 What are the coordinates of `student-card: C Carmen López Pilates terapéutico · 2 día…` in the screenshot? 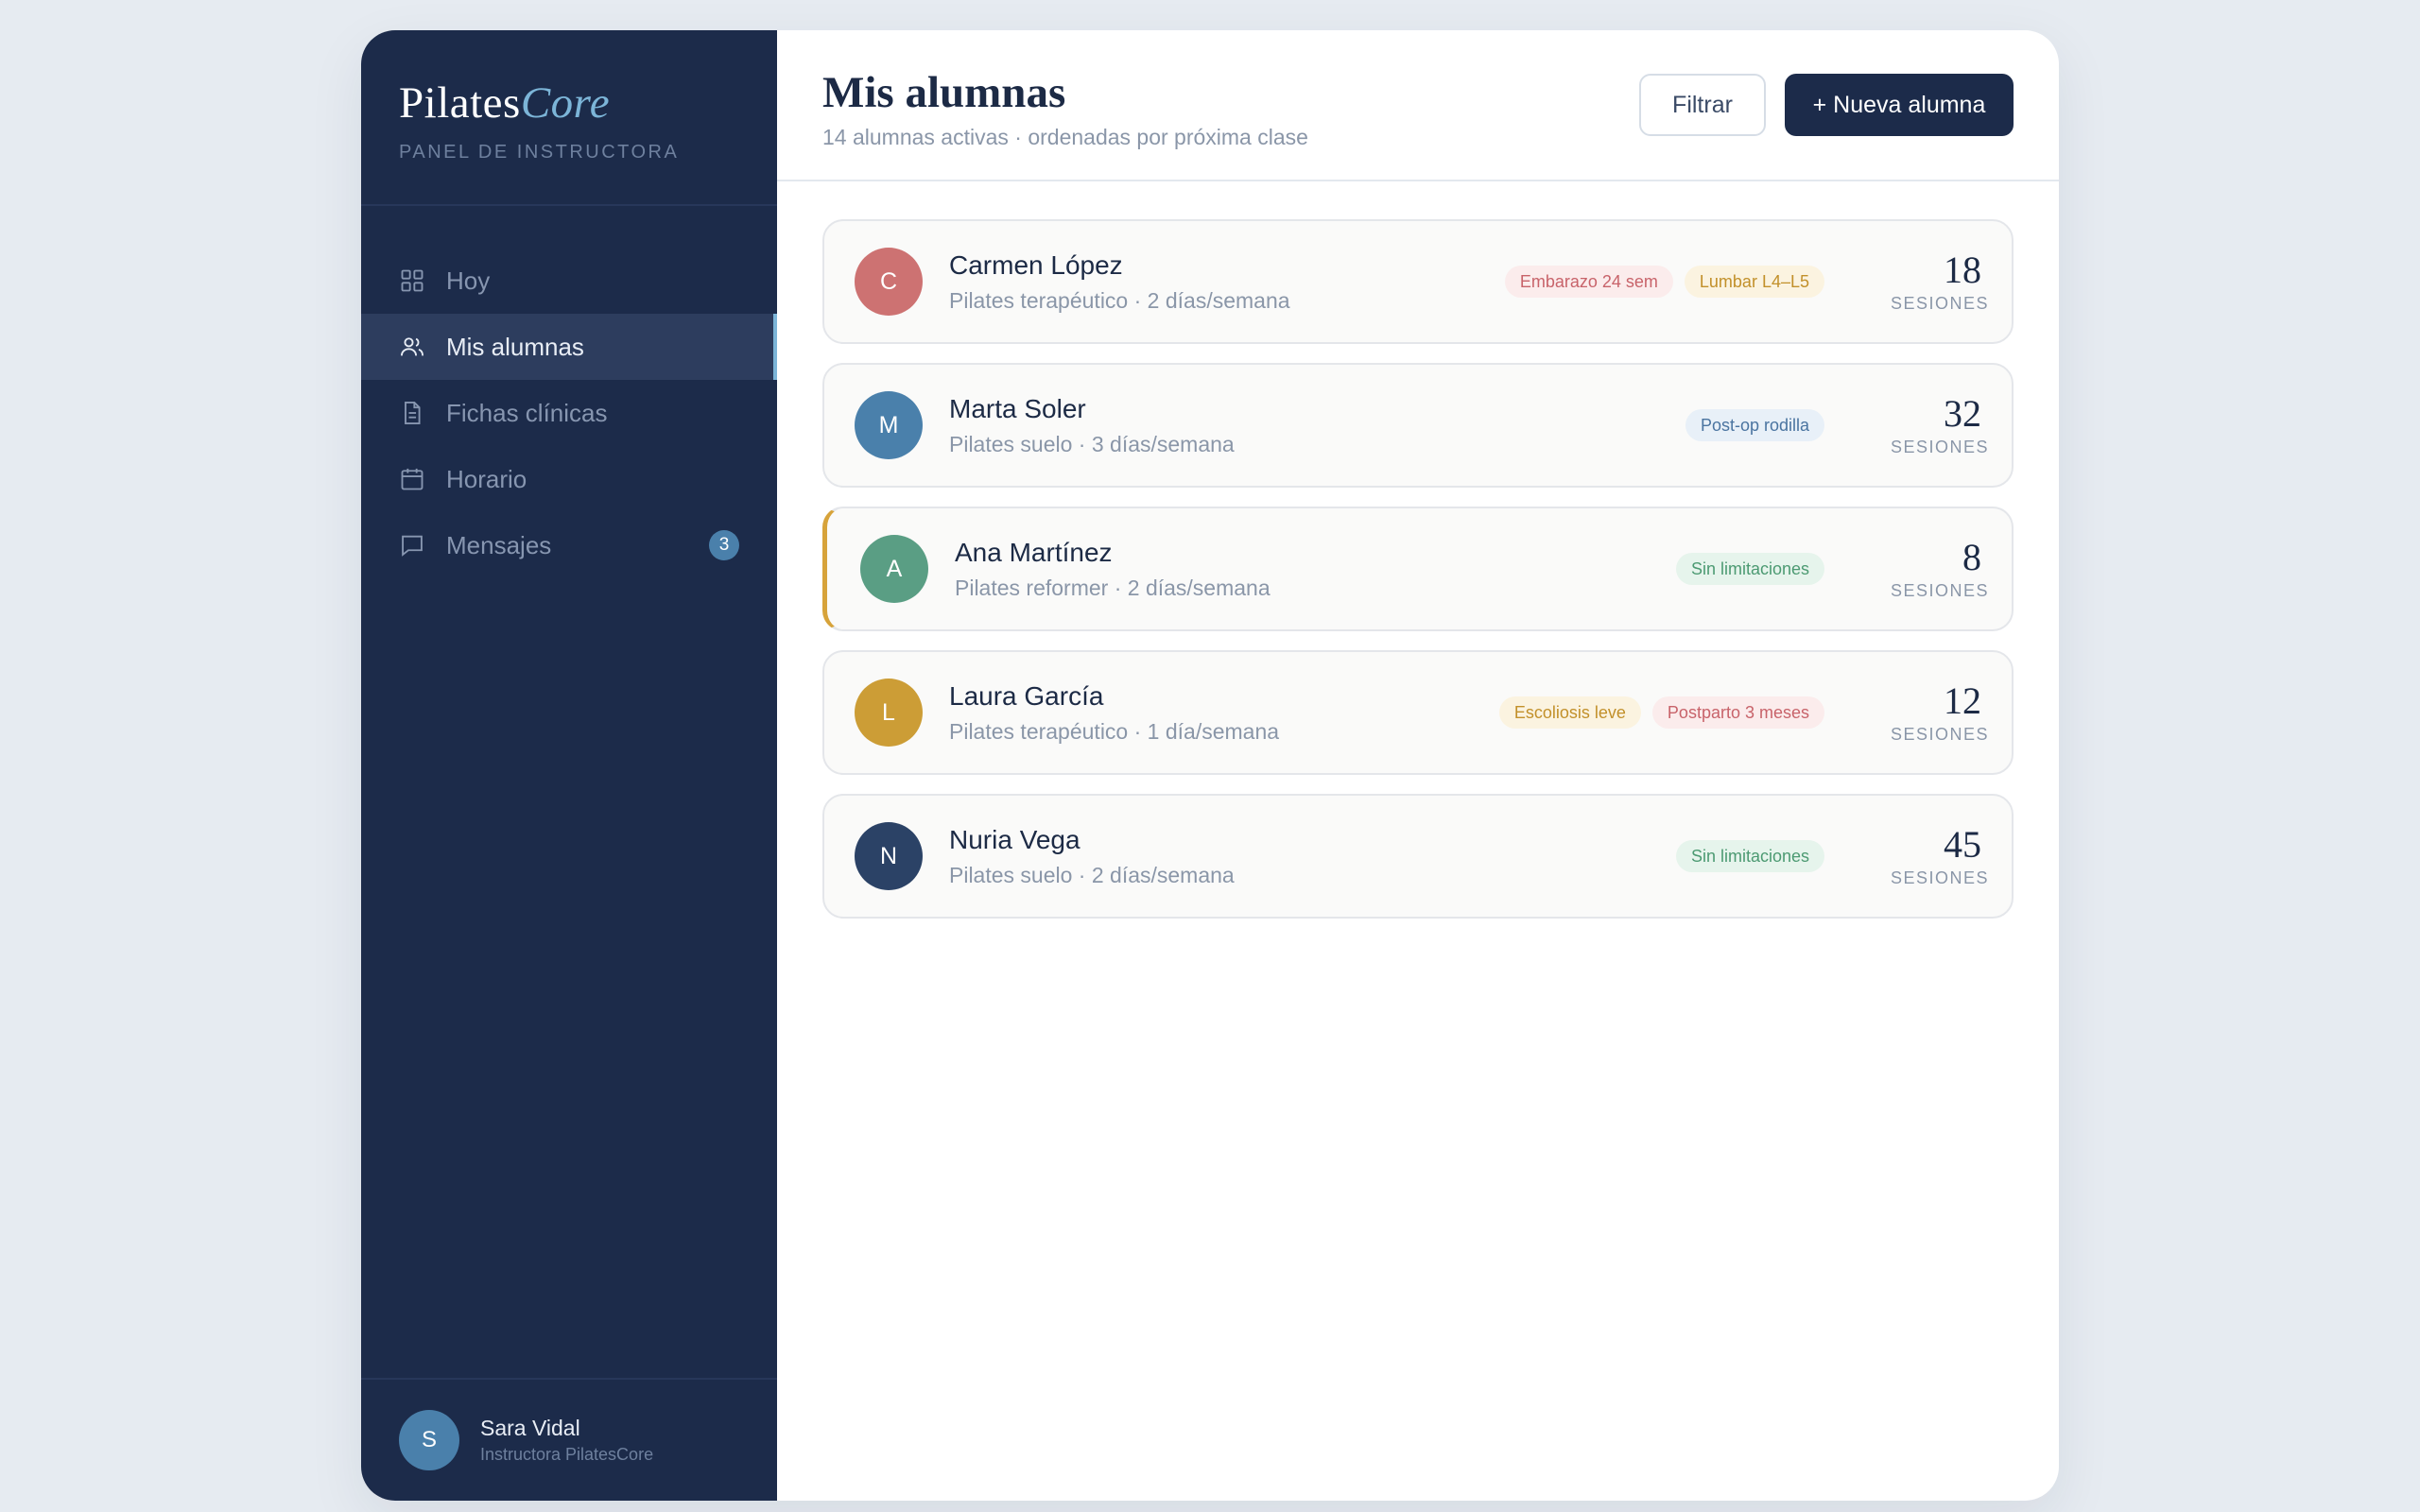 It's located at (1418, 281).